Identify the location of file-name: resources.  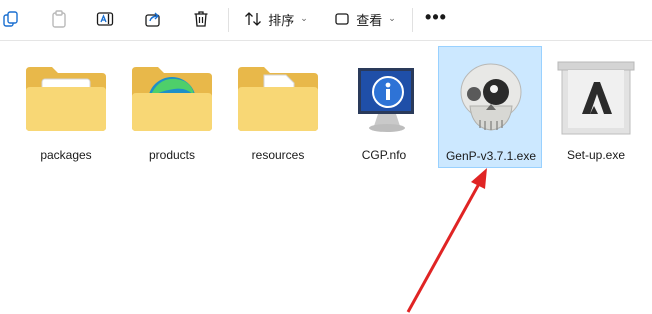
(278, 155).